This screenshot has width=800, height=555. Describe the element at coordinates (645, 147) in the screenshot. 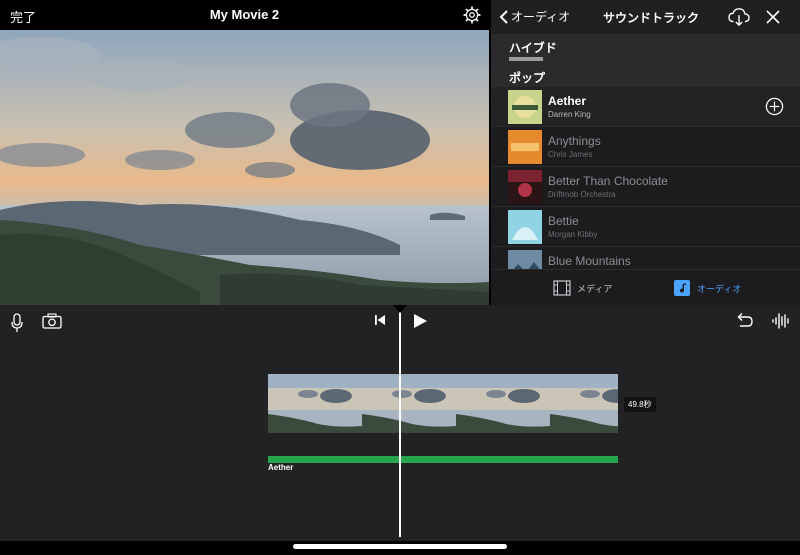

I see `list-item: Anythings Chris James` at that location.